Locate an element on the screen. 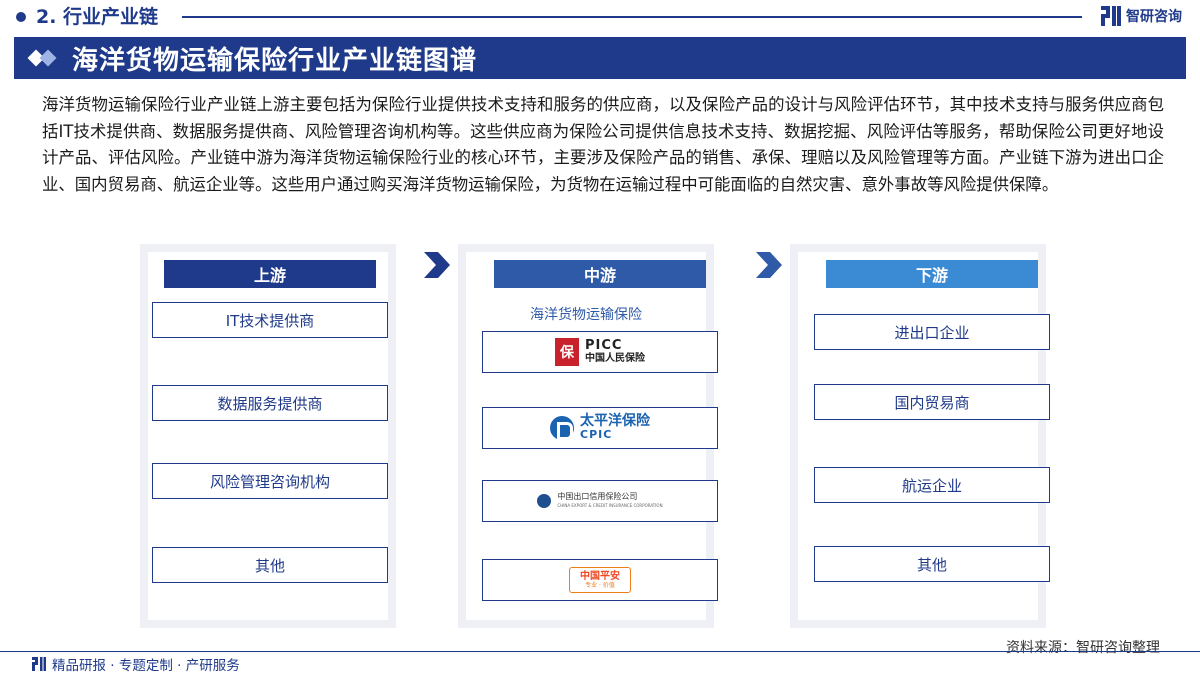  brand-logo: 智研咨询 is located at coordinates (1141, 16).